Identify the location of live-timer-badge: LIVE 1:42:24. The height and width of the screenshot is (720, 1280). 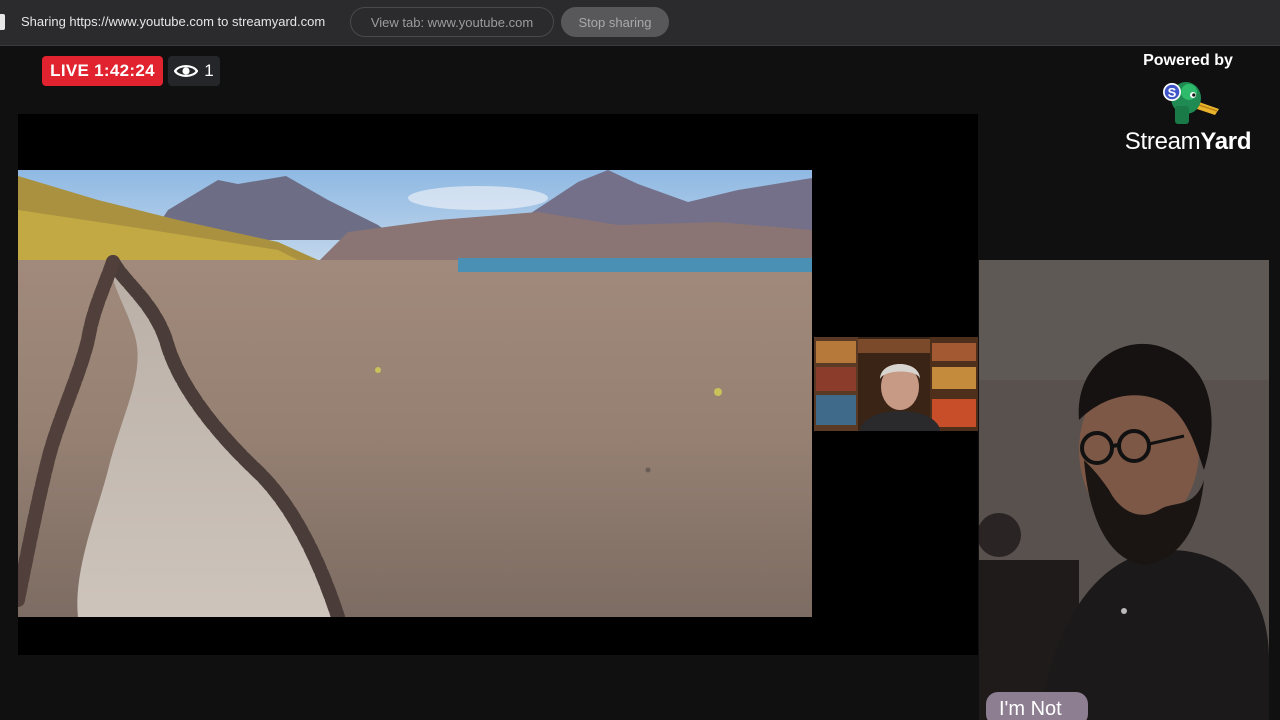
(102, 71).